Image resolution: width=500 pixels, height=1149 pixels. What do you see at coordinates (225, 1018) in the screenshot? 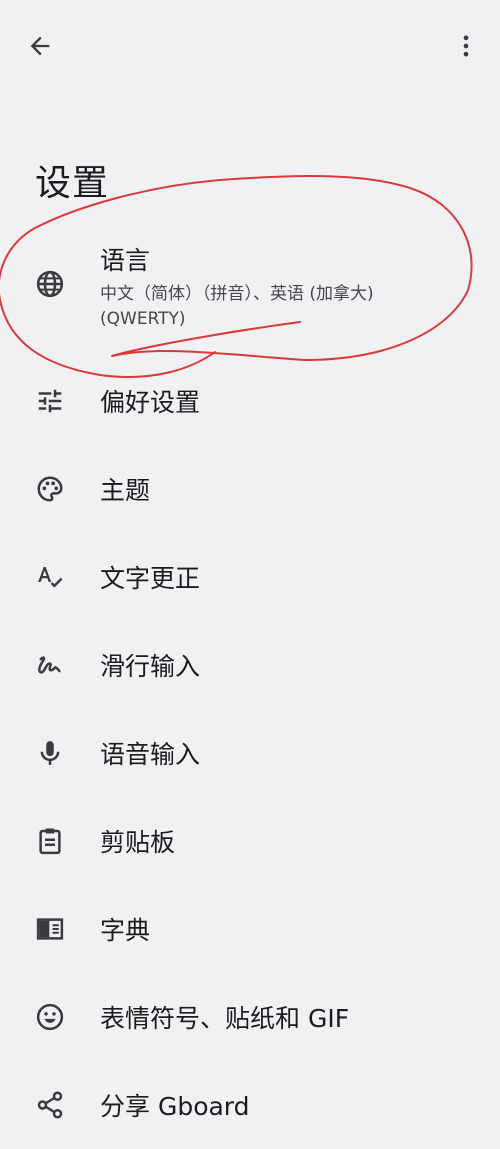
I see `settings-item-label: 表情符号、贴纸和 GIF` at bounding box center [225, 1018].